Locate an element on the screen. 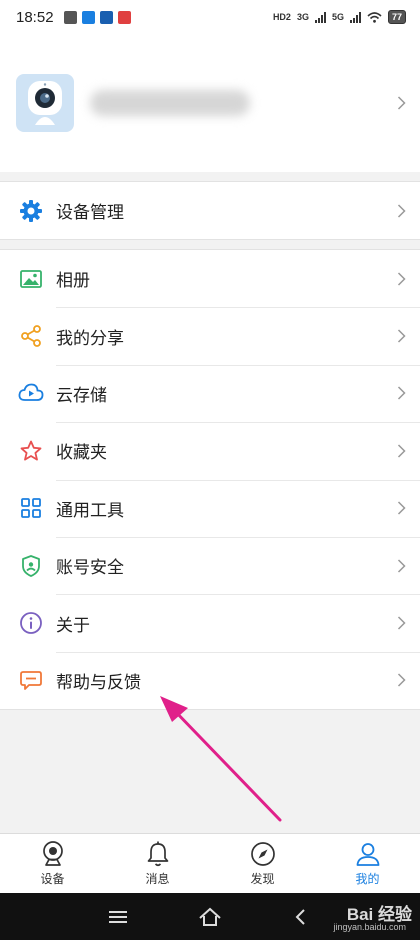 The image size is (420, 940). status-bar: 18:52 HD2 3G 5G 77 is located at coordinates (210, 17).